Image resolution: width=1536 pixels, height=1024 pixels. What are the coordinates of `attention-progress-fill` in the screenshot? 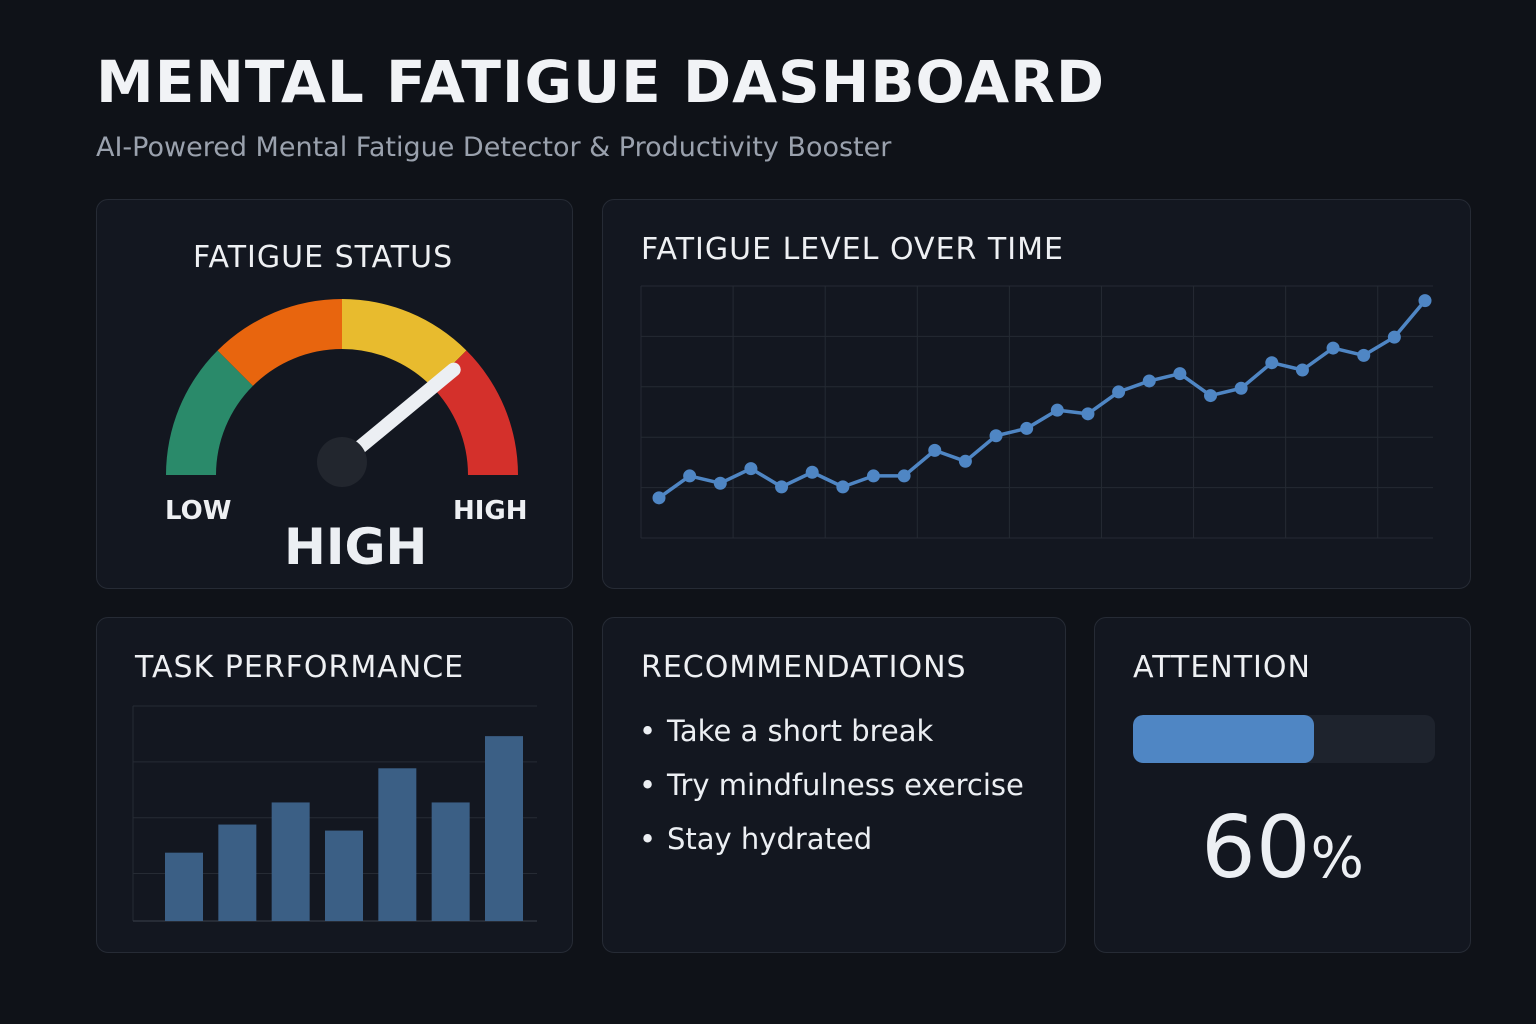 It's located at (1224, 739).